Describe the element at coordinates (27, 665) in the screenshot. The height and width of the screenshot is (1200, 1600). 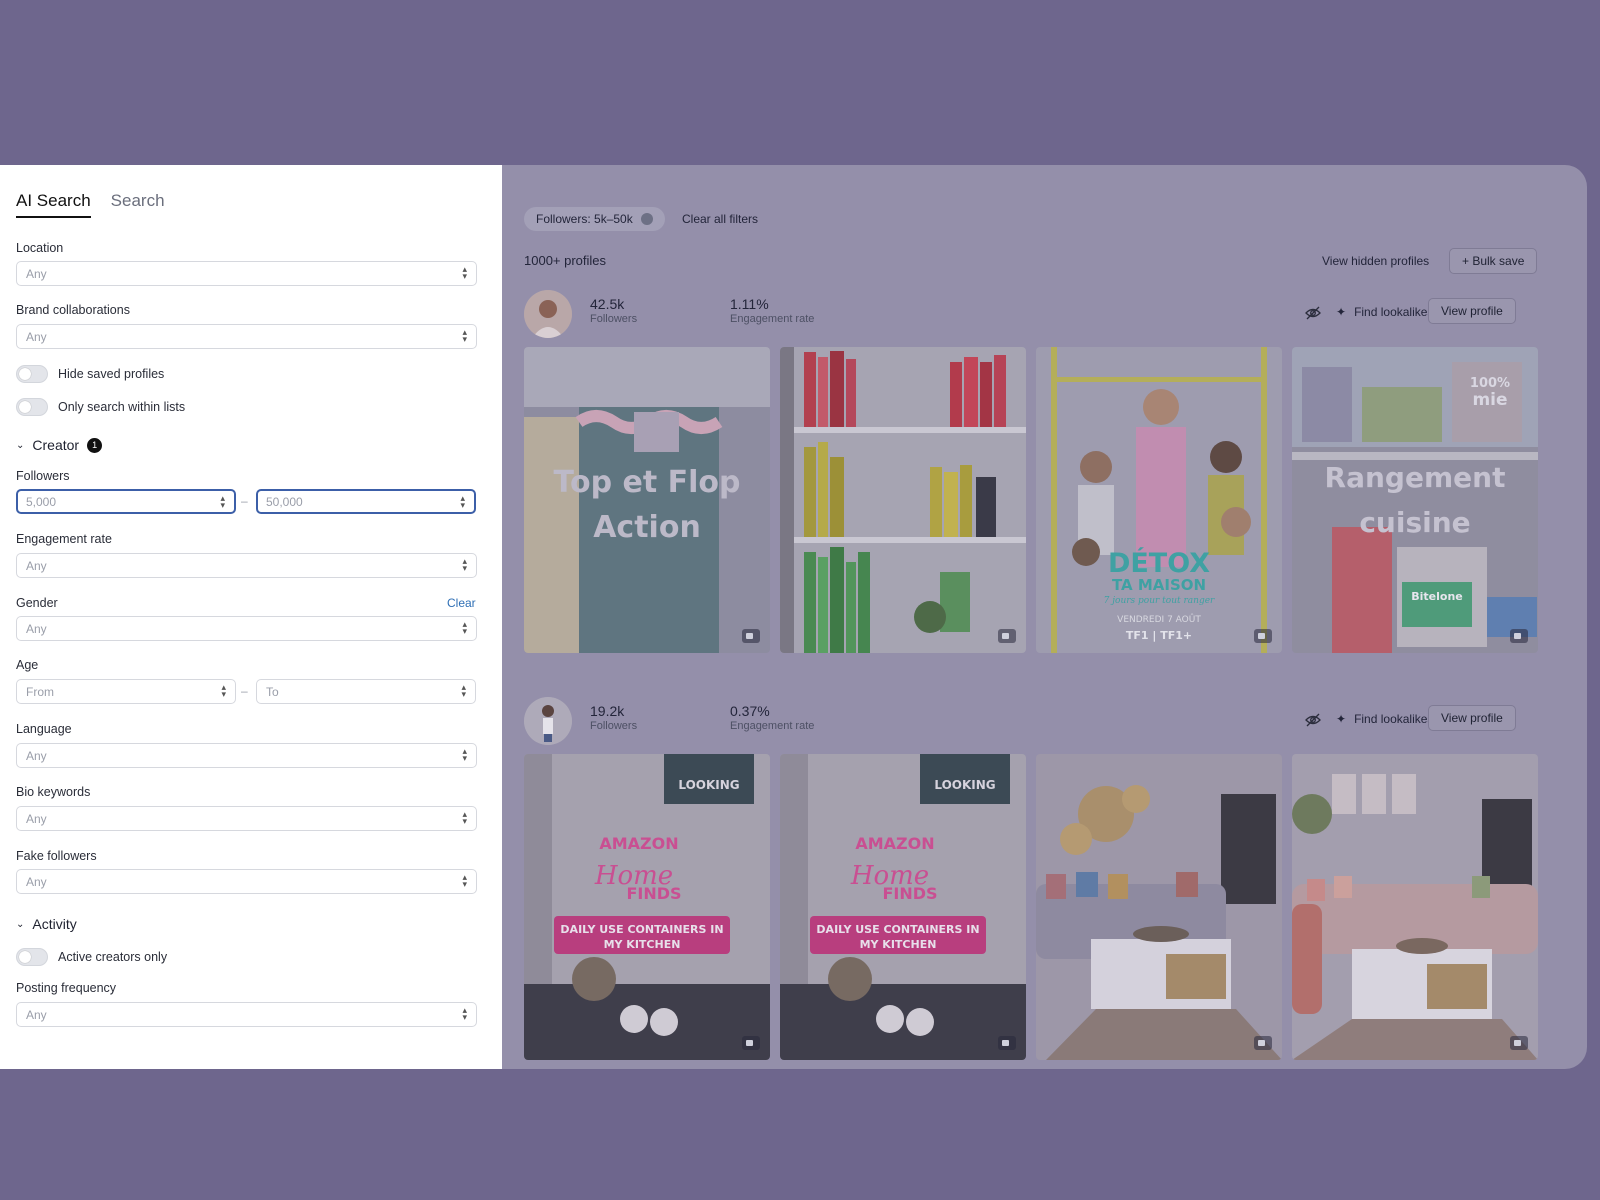
I see `age-label: Age` at that location.